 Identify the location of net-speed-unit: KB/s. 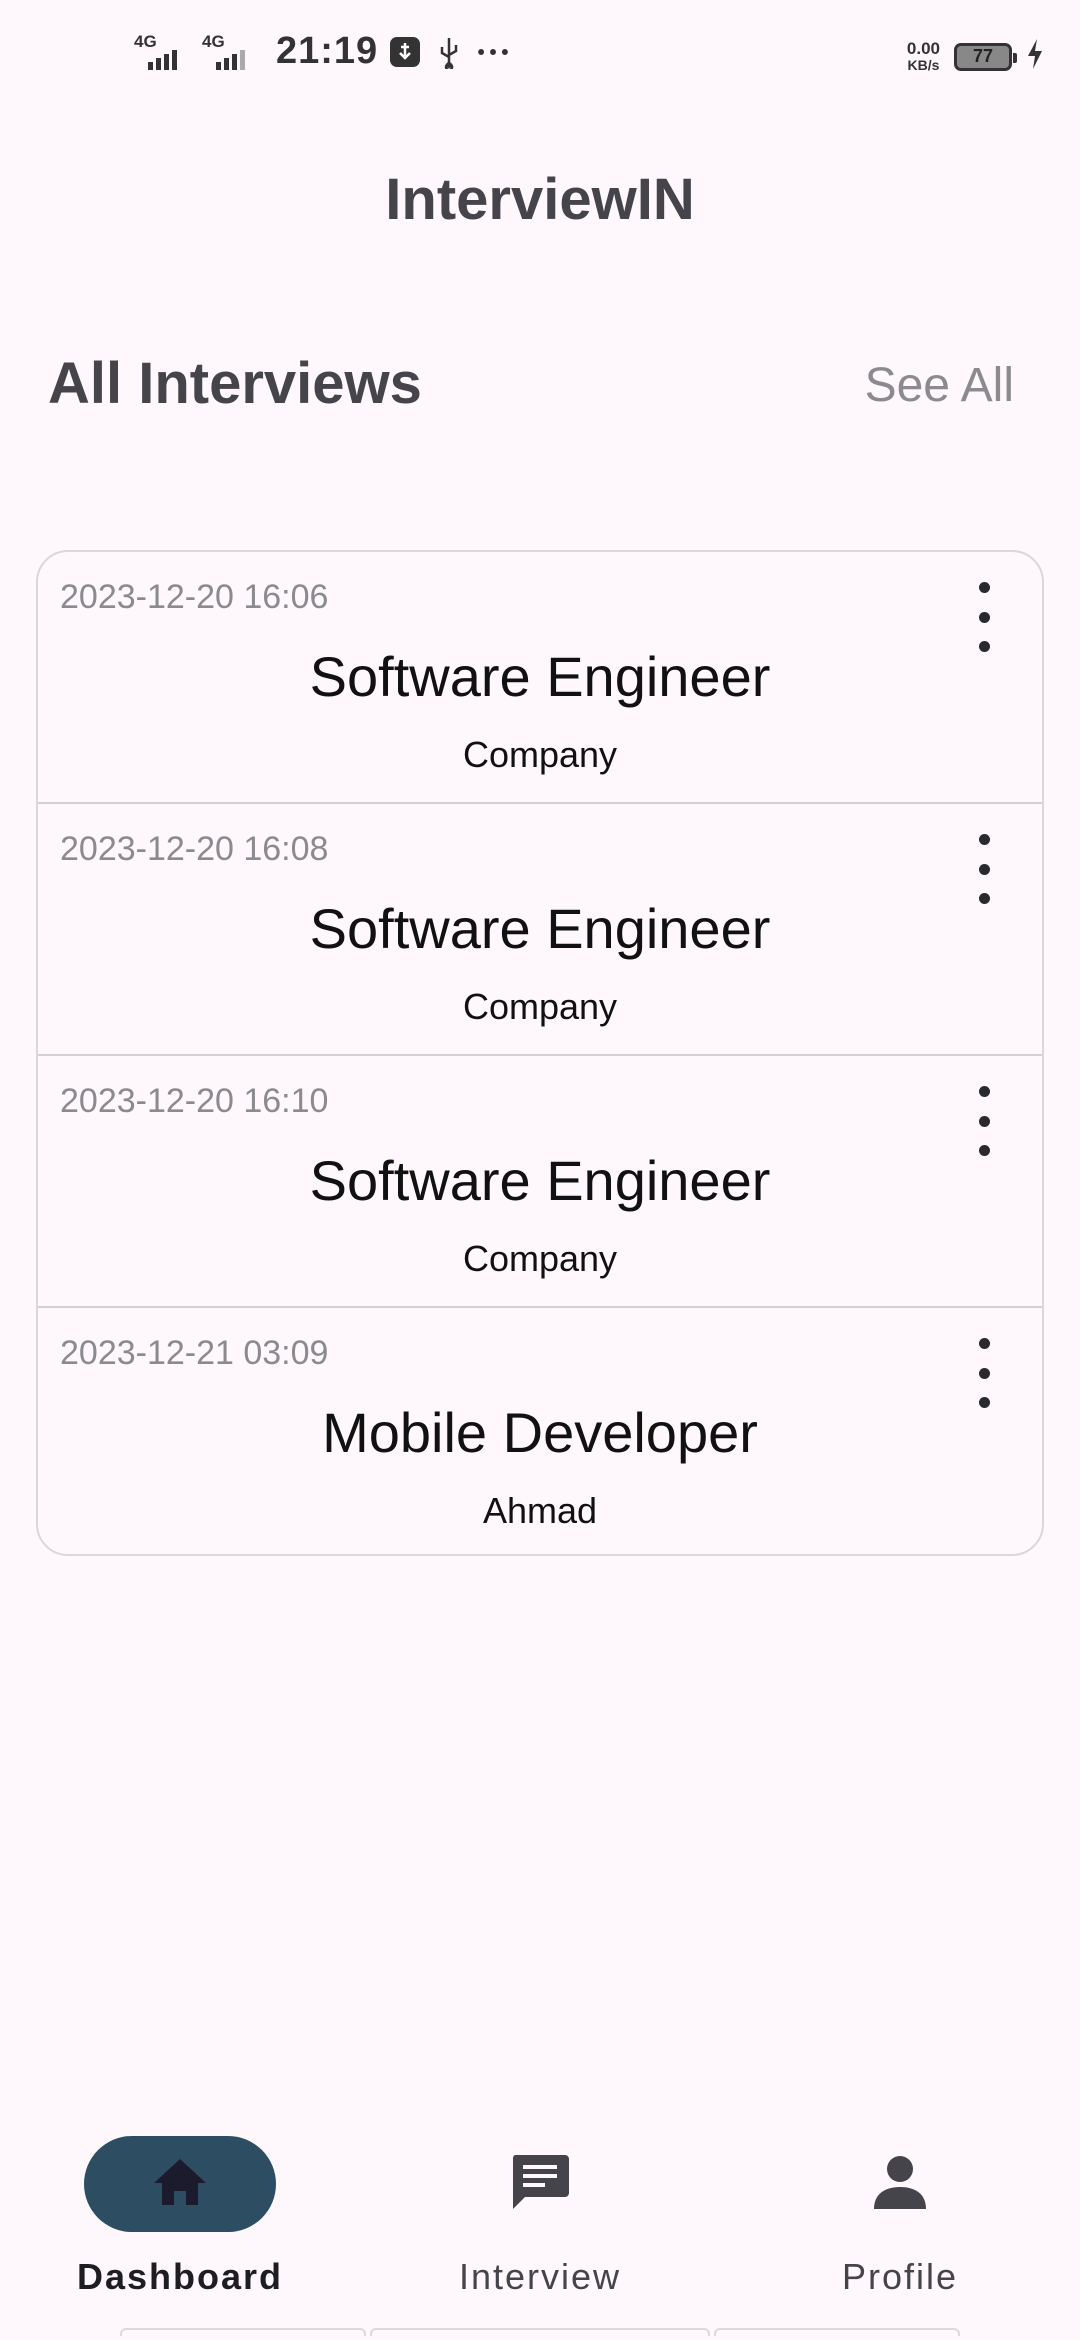
(923, 64).